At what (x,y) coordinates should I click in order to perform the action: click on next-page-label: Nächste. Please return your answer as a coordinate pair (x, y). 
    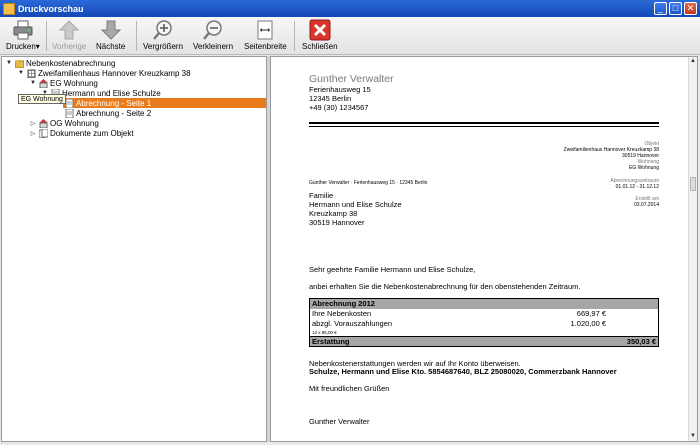
    Looking at the image, I should click on (111, 46).